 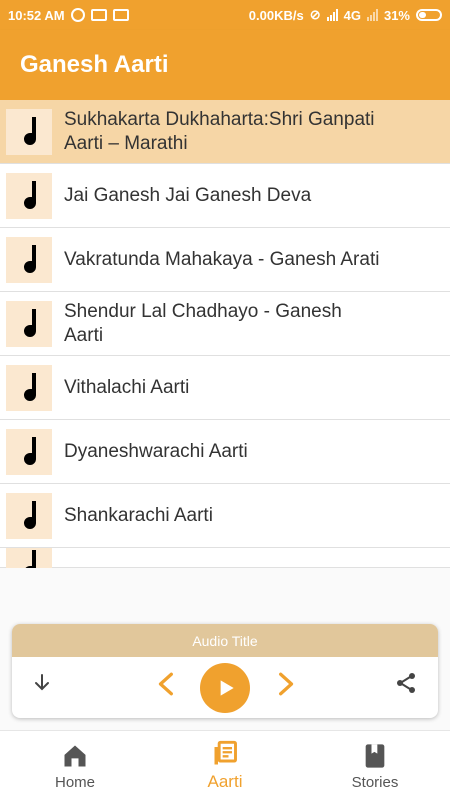 What do you see at coordinates (127, 387) in the screenshot?
I see `list-item-label: Vithalachi Aarti` at bounding box center [127, 387].